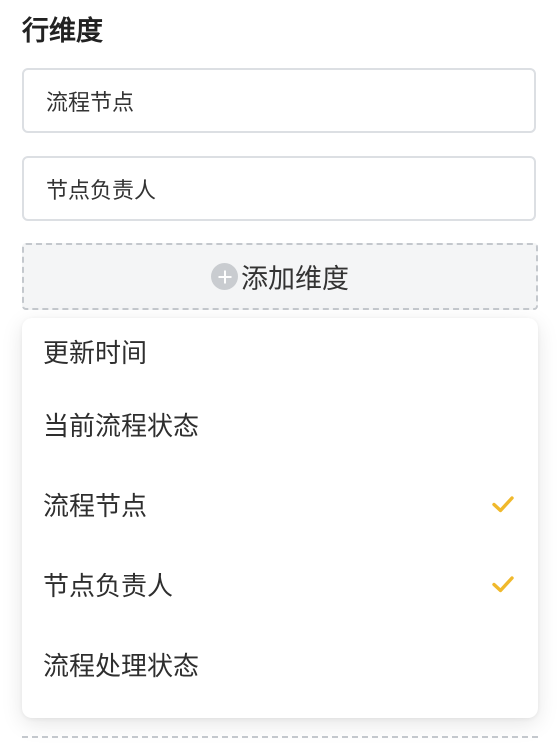  What do you see at coordinates (279, 100) in the screenshot?
I see `dimension-field-1: 流程节点` at bounding box center [279, 100].